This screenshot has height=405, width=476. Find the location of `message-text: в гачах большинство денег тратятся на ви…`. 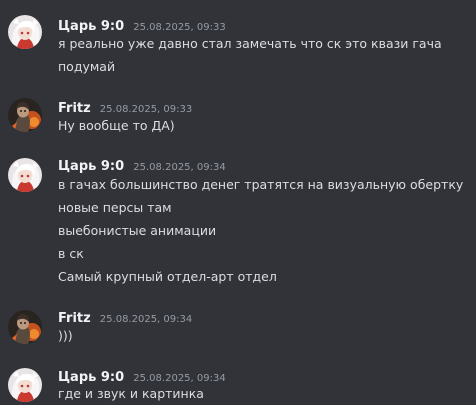

message-text: в гачах большинство денег тратятся на ви… is located at coordinates (261, 184).